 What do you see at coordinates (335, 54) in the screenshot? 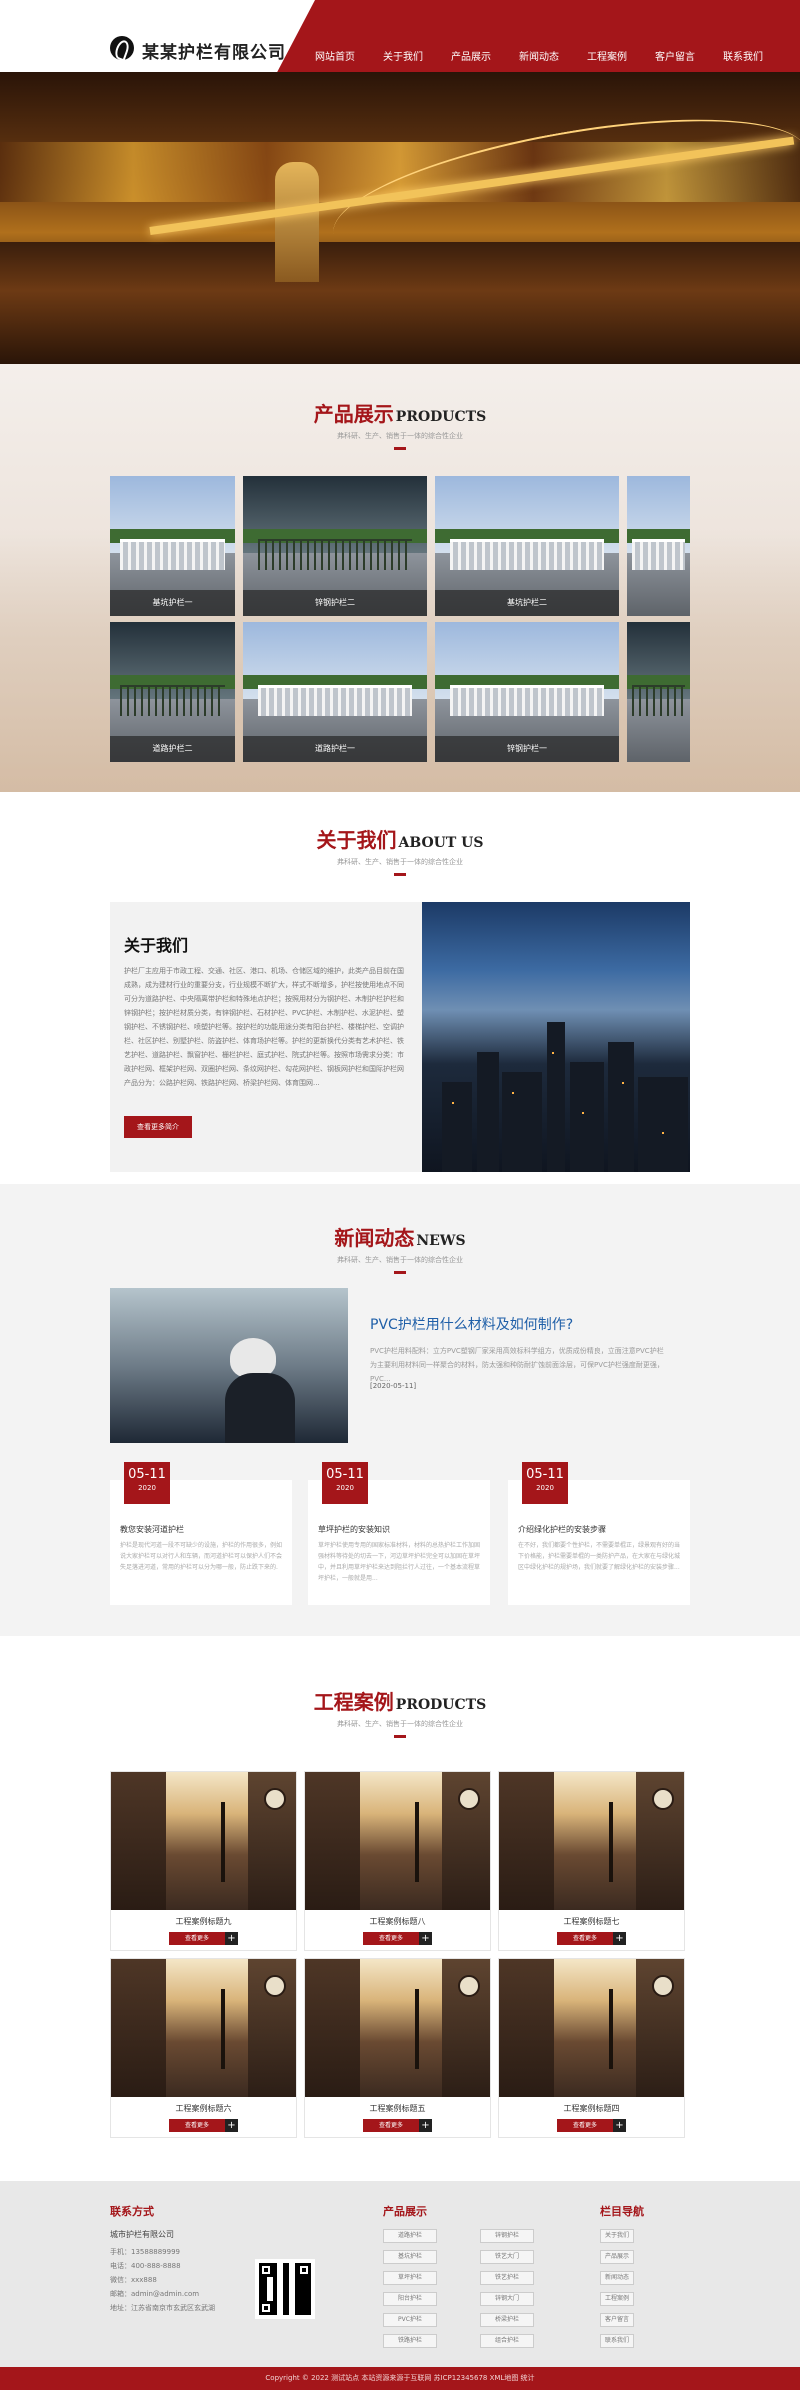
I see `nav-home: 网站首页` at bounding box center [335, 54].